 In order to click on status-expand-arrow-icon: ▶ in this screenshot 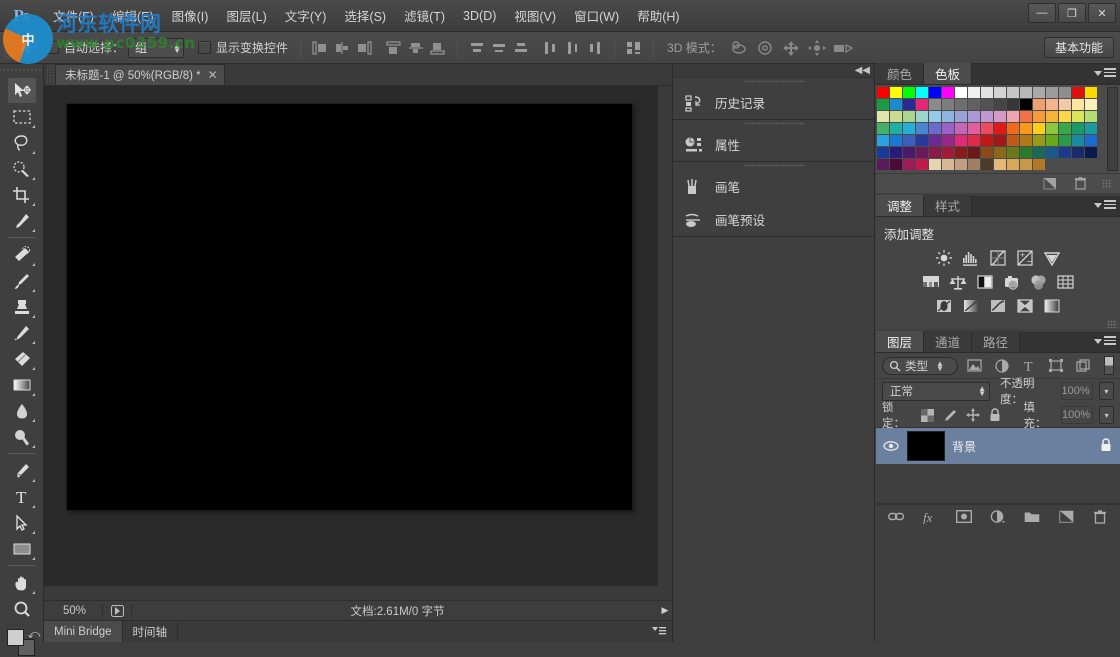, I will do `click(665, 610)`.